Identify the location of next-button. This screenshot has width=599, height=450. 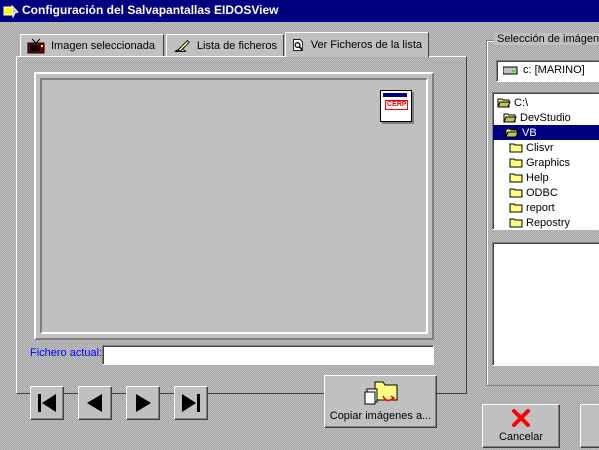
(143, 403).